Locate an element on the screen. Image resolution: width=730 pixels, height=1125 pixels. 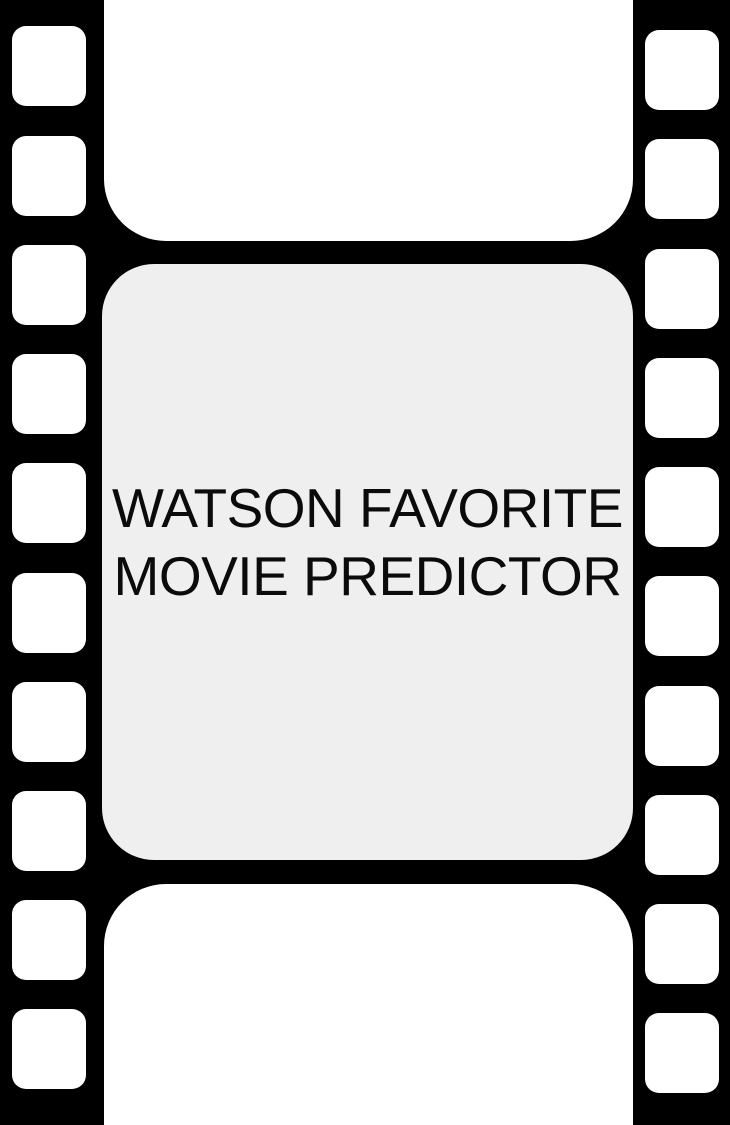
left-perforations is located at coordinates (50, 562).